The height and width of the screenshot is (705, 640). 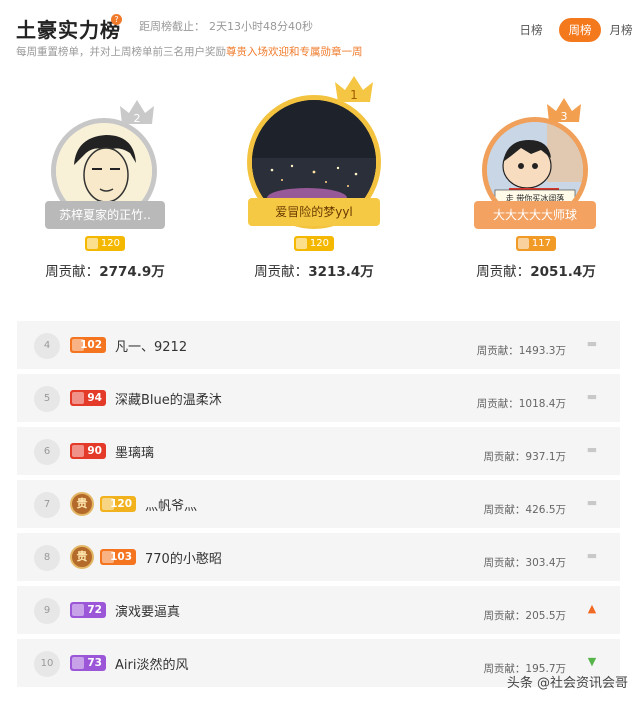 I want to click on weekly-contribution: 周贡献：3213.4万, so click(x=314, y=270).